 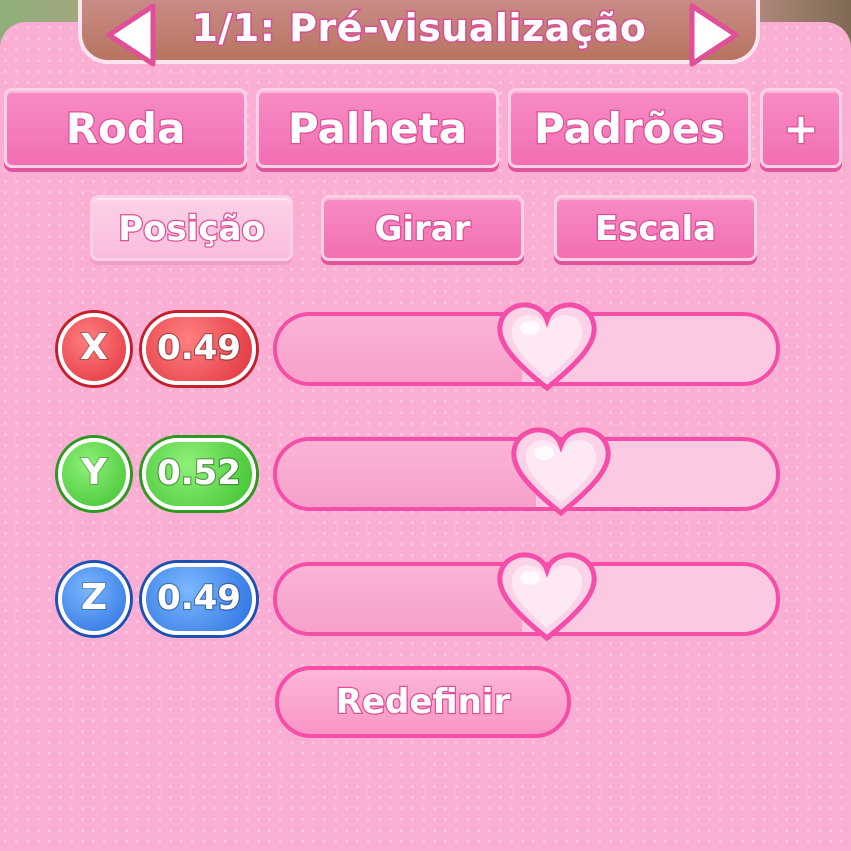 What do you see at coordinates (423, 702) in the screenshot?
I see `reset-button: Redefinir` at bounding box center [423, 702].